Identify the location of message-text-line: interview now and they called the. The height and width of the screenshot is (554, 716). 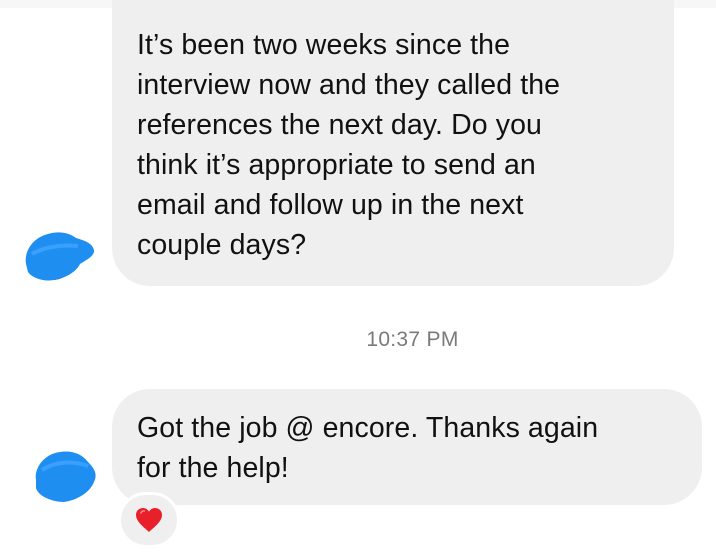
(349, 85).